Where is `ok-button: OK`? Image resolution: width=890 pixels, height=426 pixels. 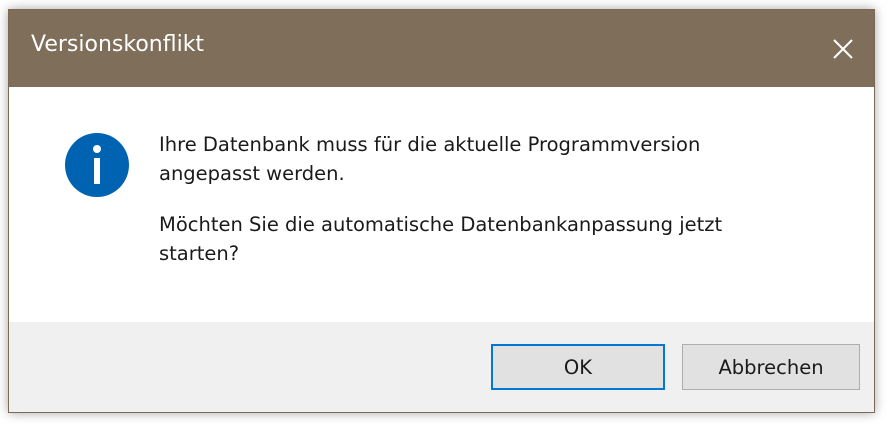
ok-button: OK is located at coordinates (578, 367).